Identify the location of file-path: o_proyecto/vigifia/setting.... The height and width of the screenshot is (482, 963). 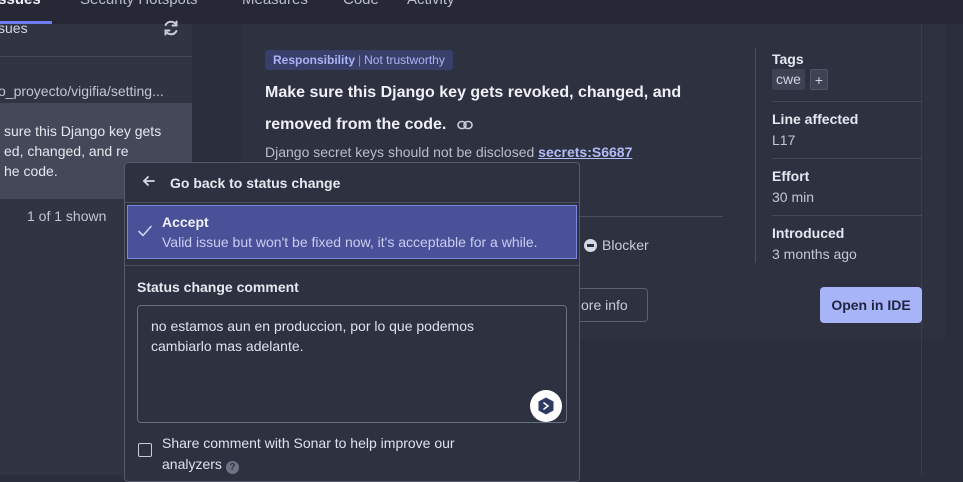
(82, 91).